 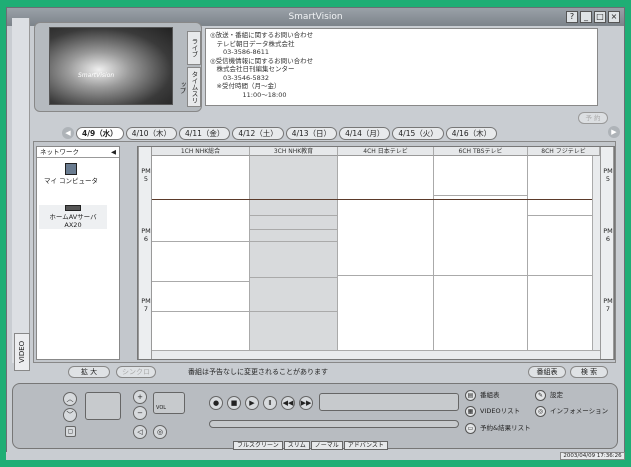 I want to click on tab-date: 4/16（木）, so click(x=471, y=133).